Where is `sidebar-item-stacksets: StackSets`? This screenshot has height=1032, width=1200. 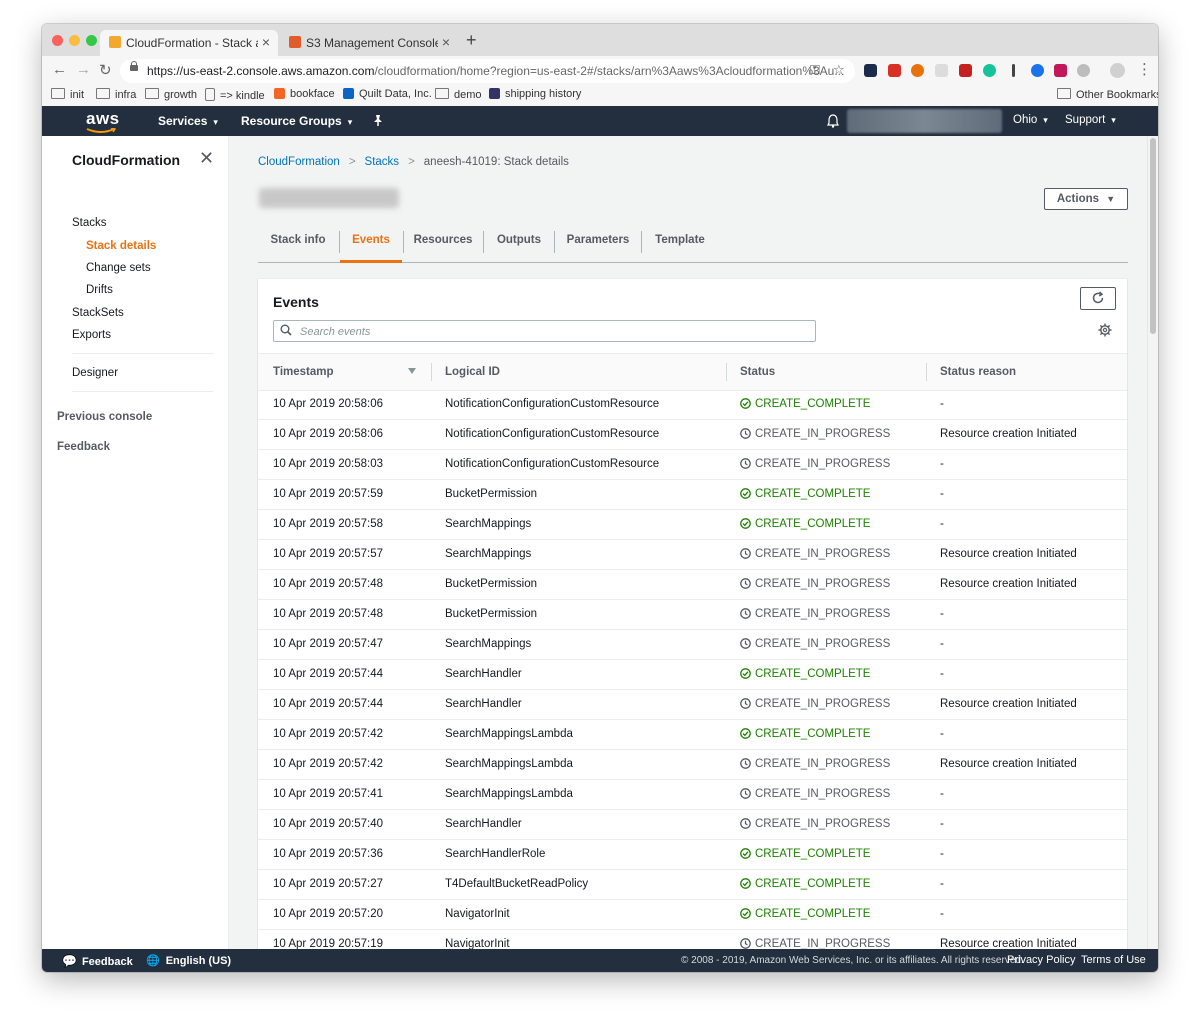 sidebar-item-stacksets: StackSets is located at coordinates (98, 313).